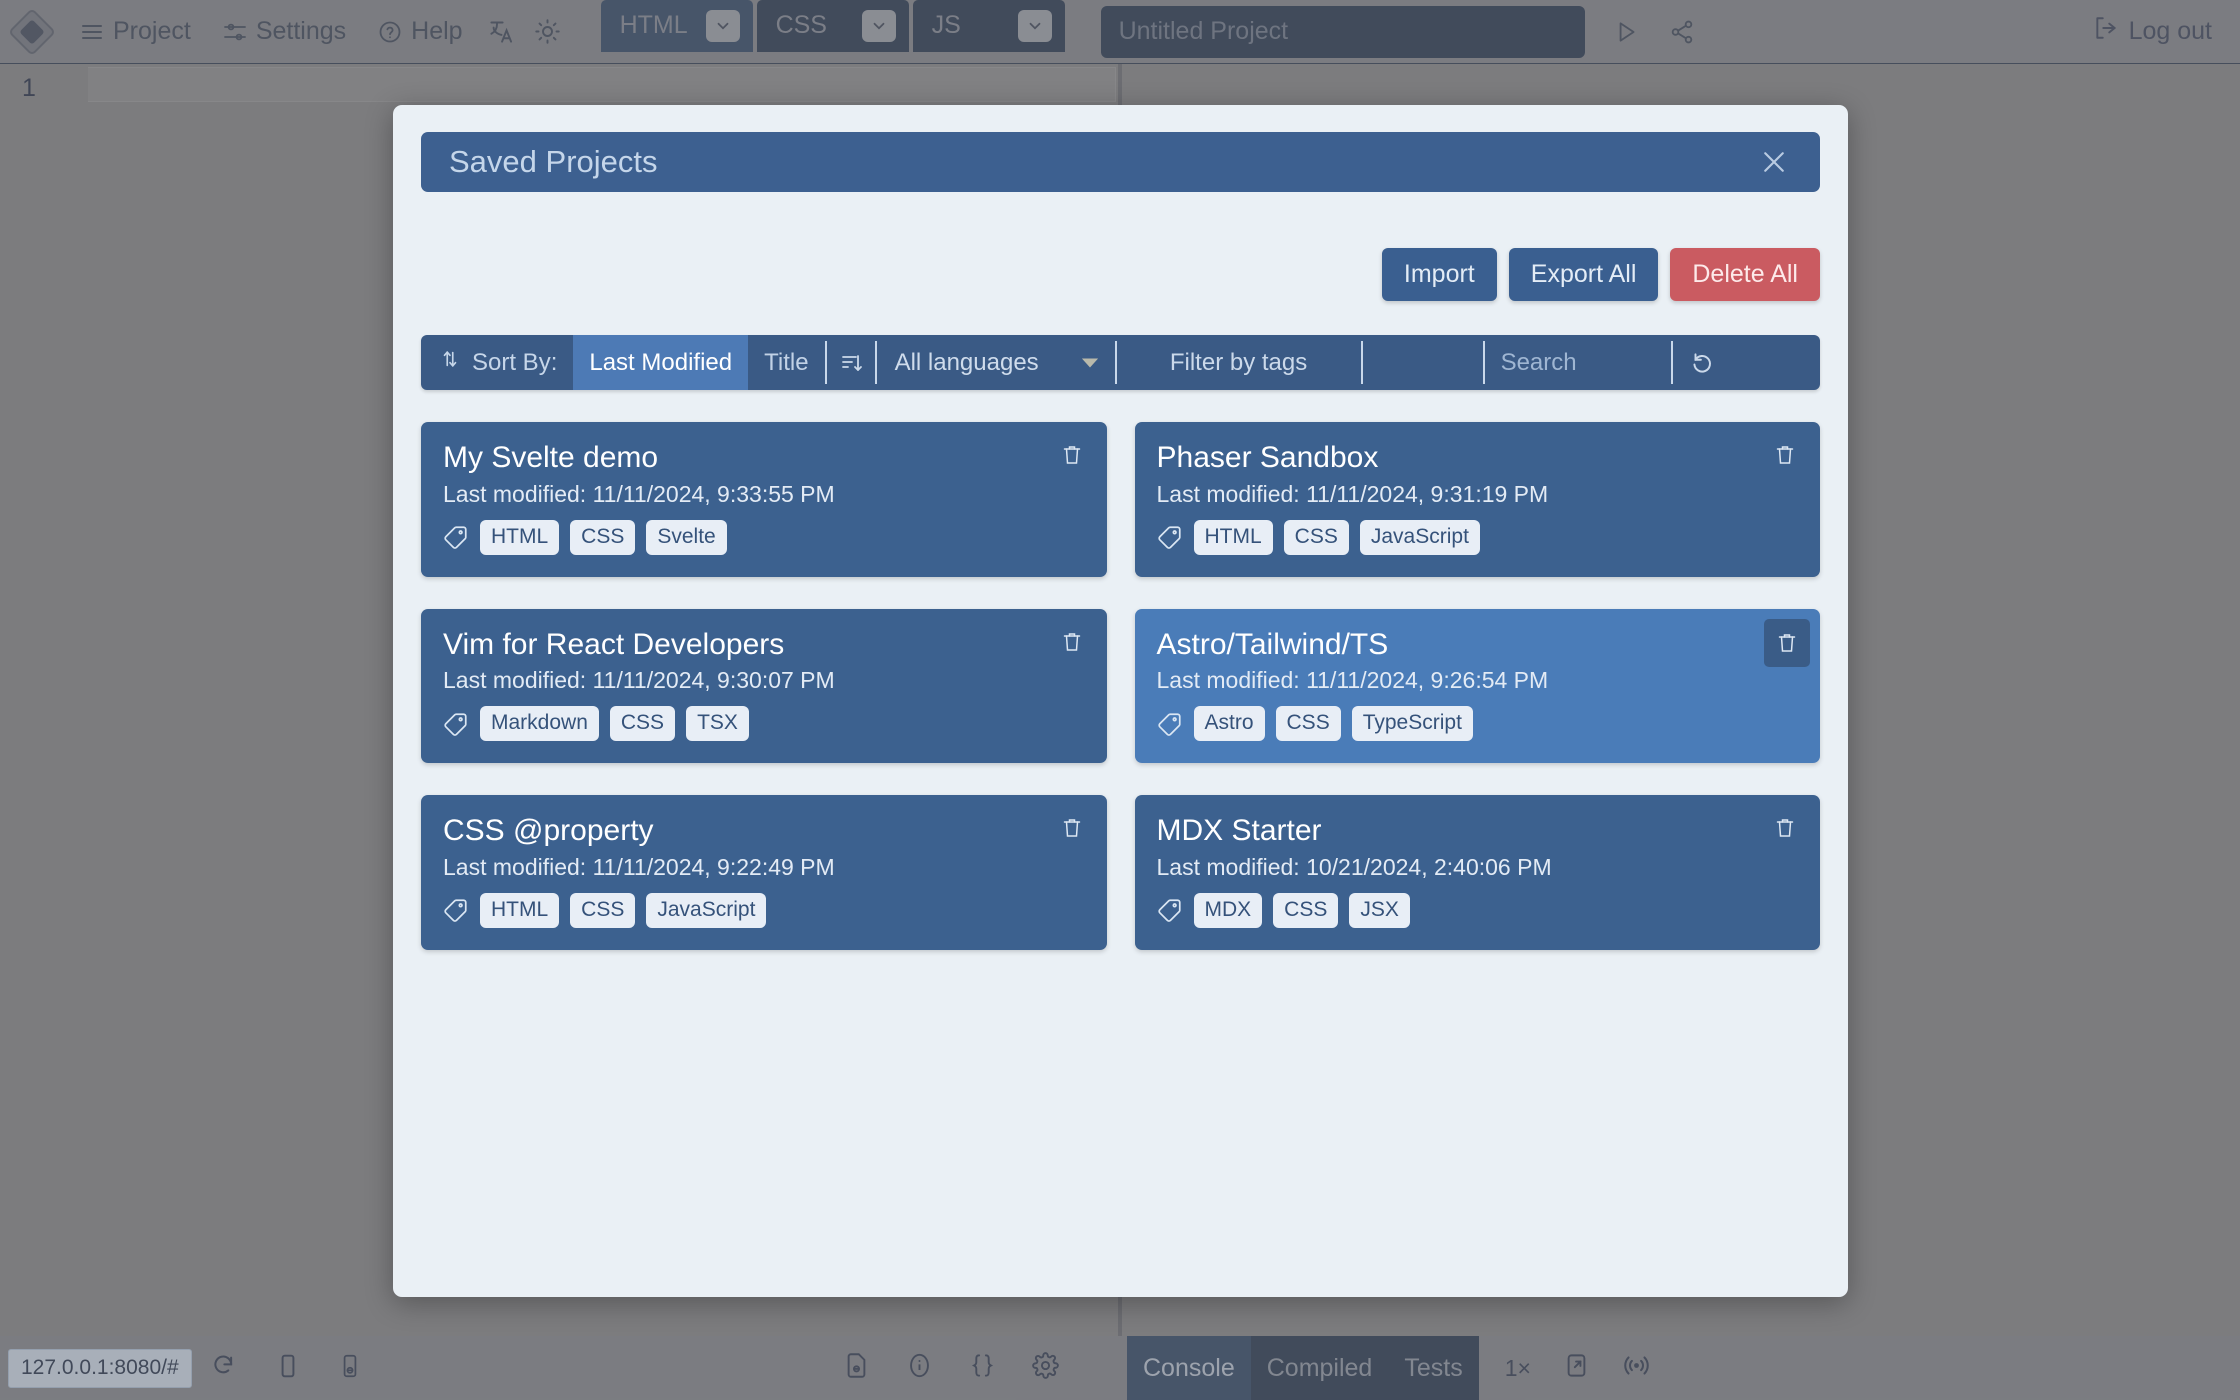 Image resolution: width=2240 pixels, height=1400 pixels. What do you see at coordinates (1354, 866) in the screenshot?
I see `project-last-modified: Last modified: 10/21/2024, 2:40:06 PM` at bounding box center [1354, 866].